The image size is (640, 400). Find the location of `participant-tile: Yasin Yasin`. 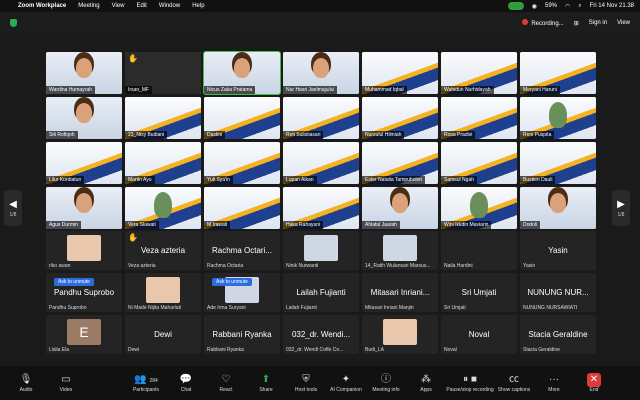

participant-tile: Yasin Yasin is located at coordinates (558, 250).